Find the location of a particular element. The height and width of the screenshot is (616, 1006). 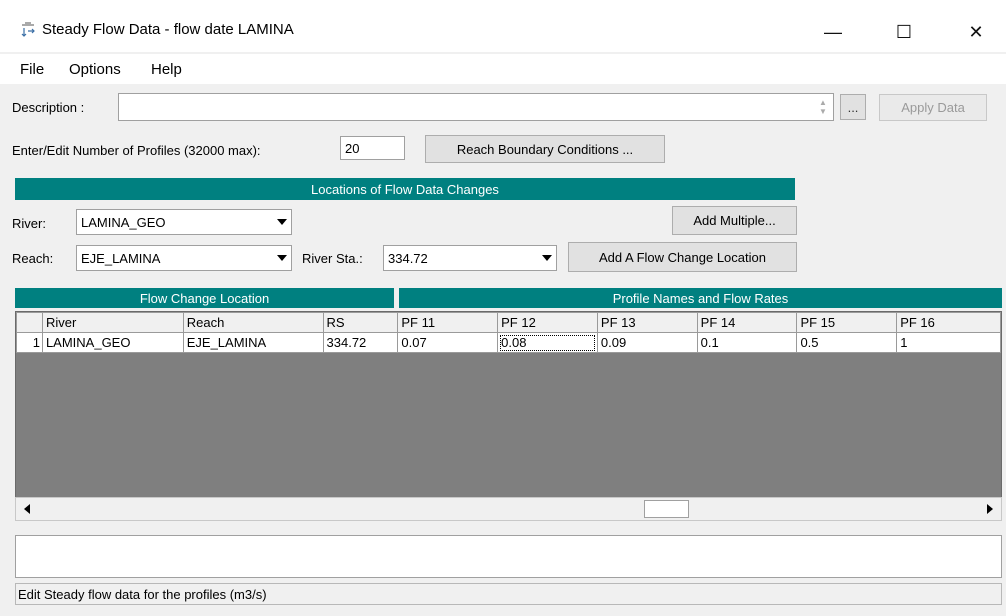

description-label: Description : is located at coordinates (48, 107).